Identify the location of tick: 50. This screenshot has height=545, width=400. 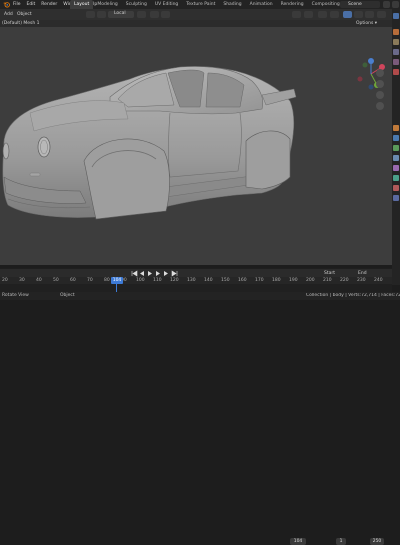
(56, 280).